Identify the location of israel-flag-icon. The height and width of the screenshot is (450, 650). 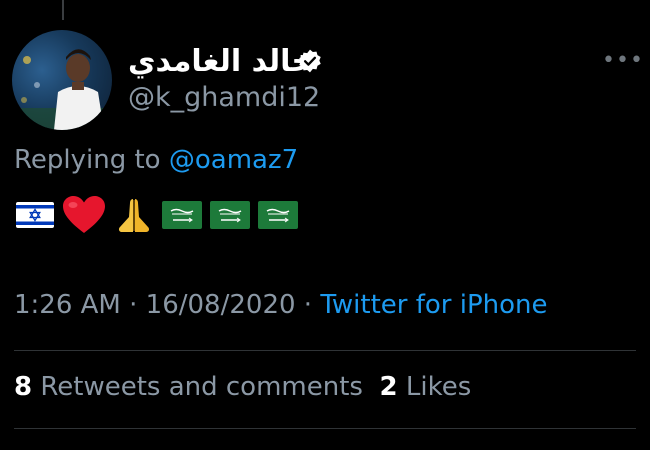
(35, 215).